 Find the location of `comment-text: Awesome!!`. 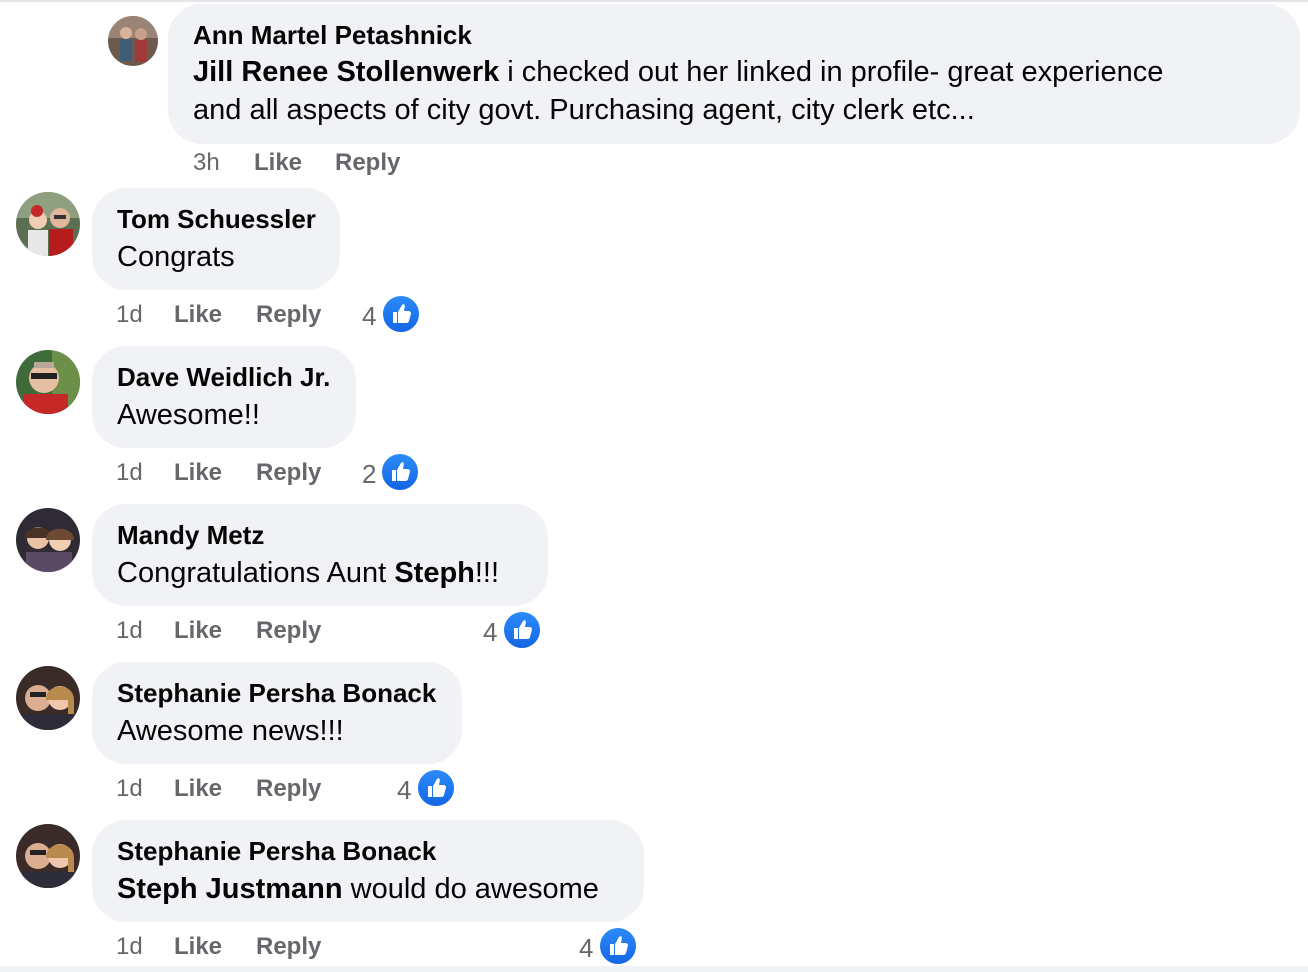

comment-text: Awesome!! is located at coordinates (188, 415).